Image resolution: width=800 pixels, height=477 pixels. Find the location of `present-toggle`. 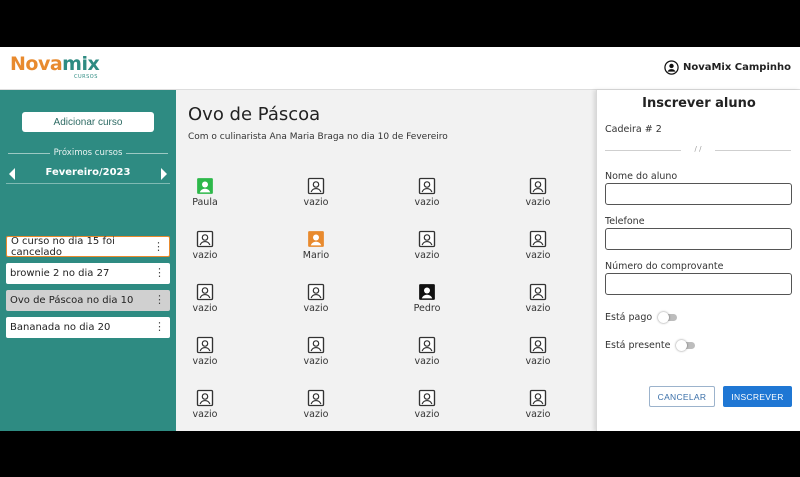

present-toggle is located at coordinates (686, 345).